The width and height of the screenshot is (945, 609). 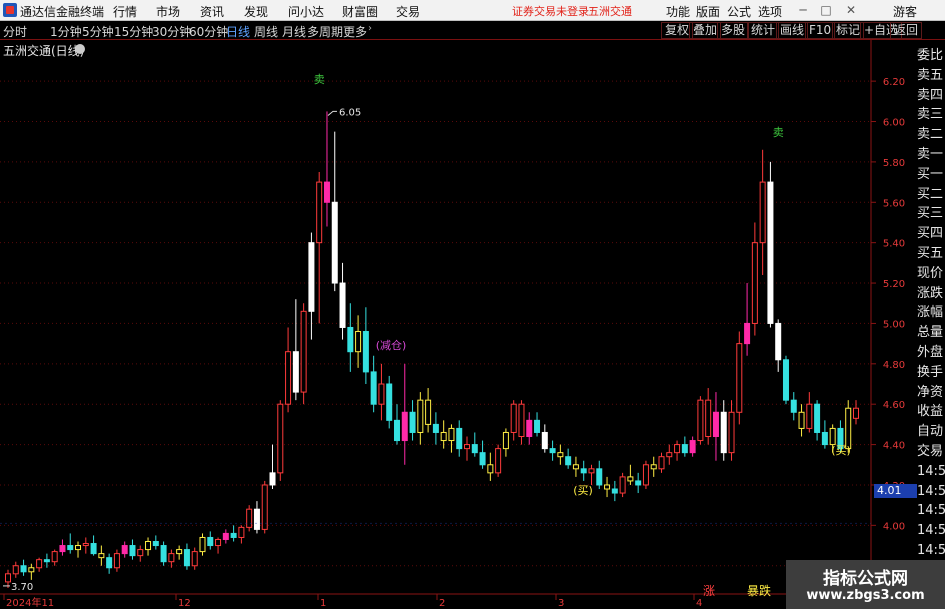 I want to click on maximize-icon: □, so click(x=826, y=10).